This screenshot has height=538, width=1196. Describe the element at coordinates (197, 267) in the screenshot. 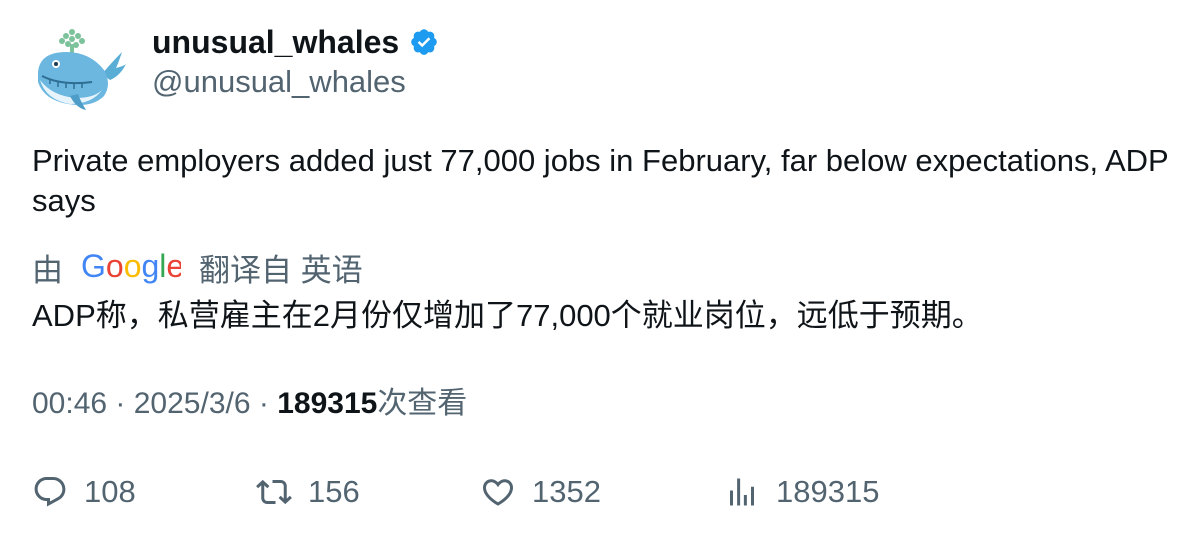

I see `translation-attribution: 由 Google 翻译自 英语` at that location.